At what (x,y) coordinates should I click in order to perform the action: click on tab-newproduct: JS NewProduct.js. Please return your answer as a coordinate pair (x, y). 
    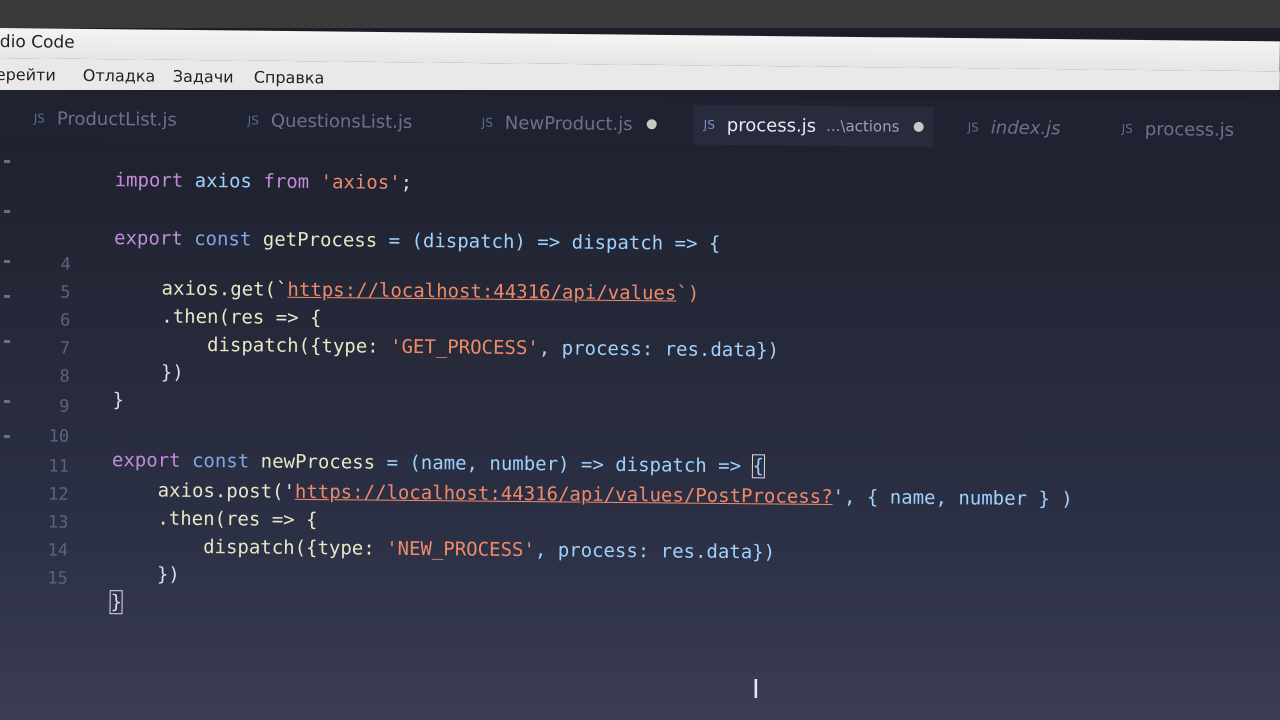
    Looking at the image, I should click on (569, 124).